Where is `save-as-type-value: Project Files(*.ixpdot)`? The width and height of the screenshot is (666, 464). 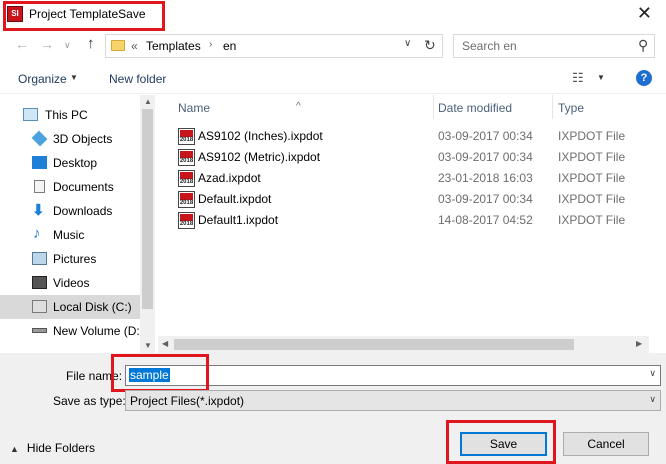
save-as-type-value: Project Files(*.ixpdot) is located at coordinates (187, 401).